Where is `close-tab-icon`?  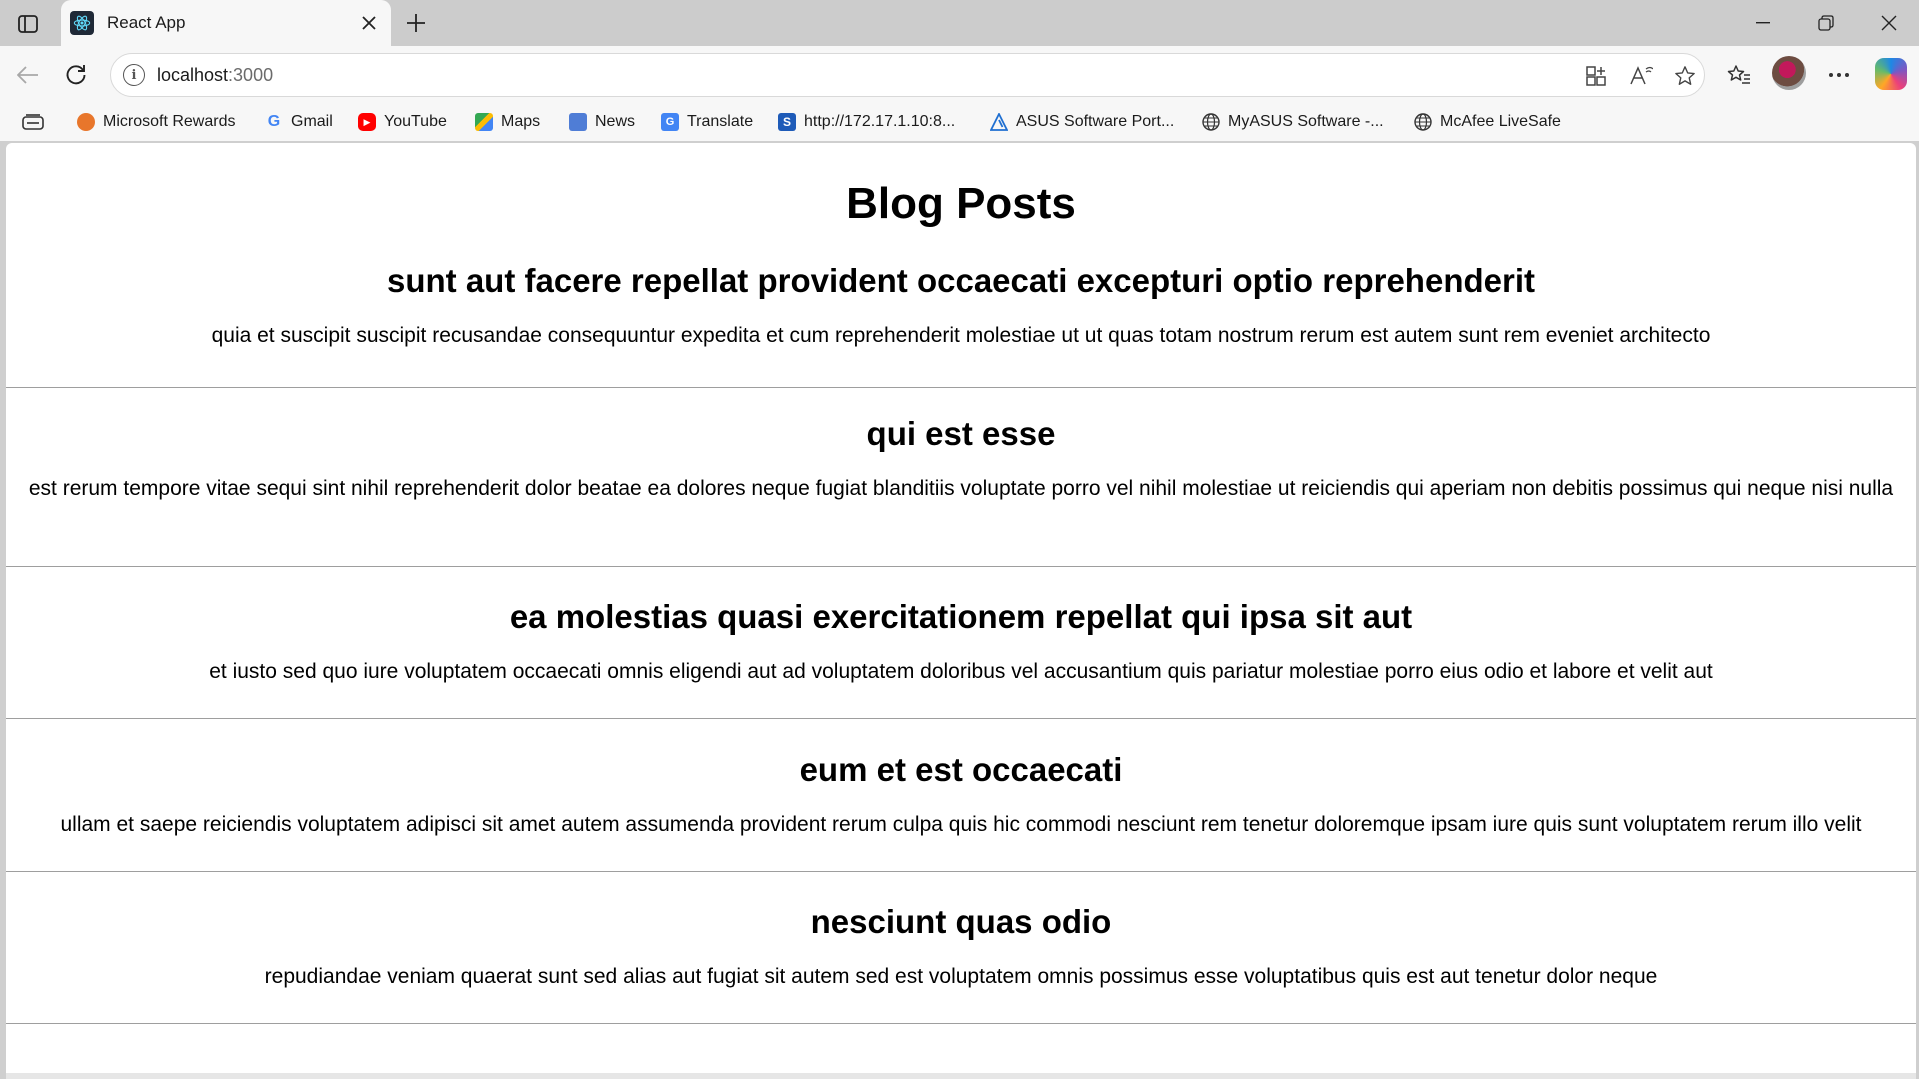
close-tab-icon is located at coordinates (369, 23).